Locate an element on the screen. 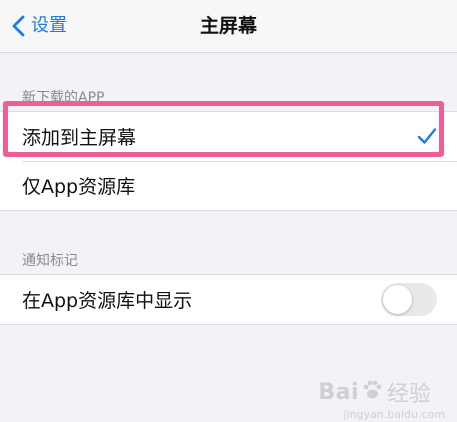 Image resolution: width=457 pixels, height=422 pixels. watermark-url: jingyan.baidu.com is located at coordinates (394, 414).